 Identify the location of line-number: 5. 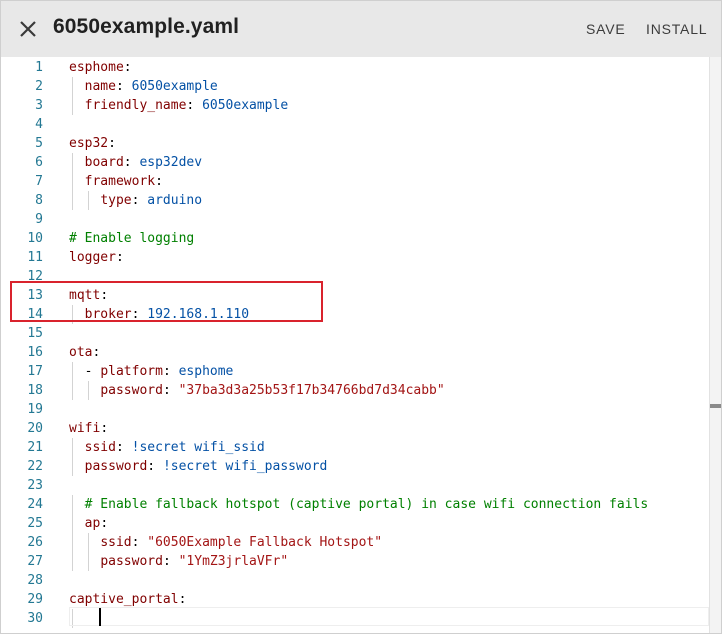
(39, 143).